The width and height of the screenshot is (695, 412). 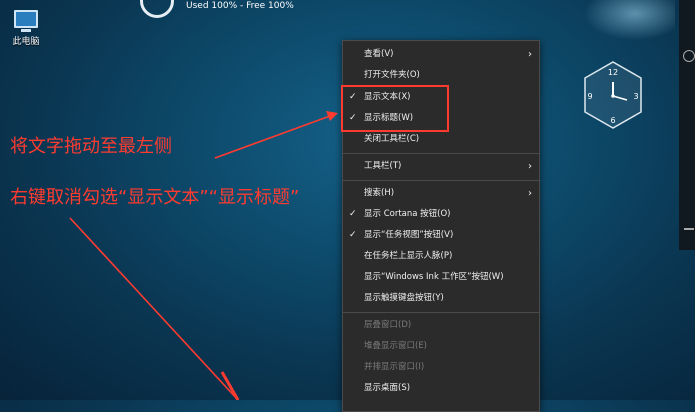 What do you see at coordinates (635, 96) in the screenshot?
I see `clock-num-3: 3` at bounding box center [635, 96].